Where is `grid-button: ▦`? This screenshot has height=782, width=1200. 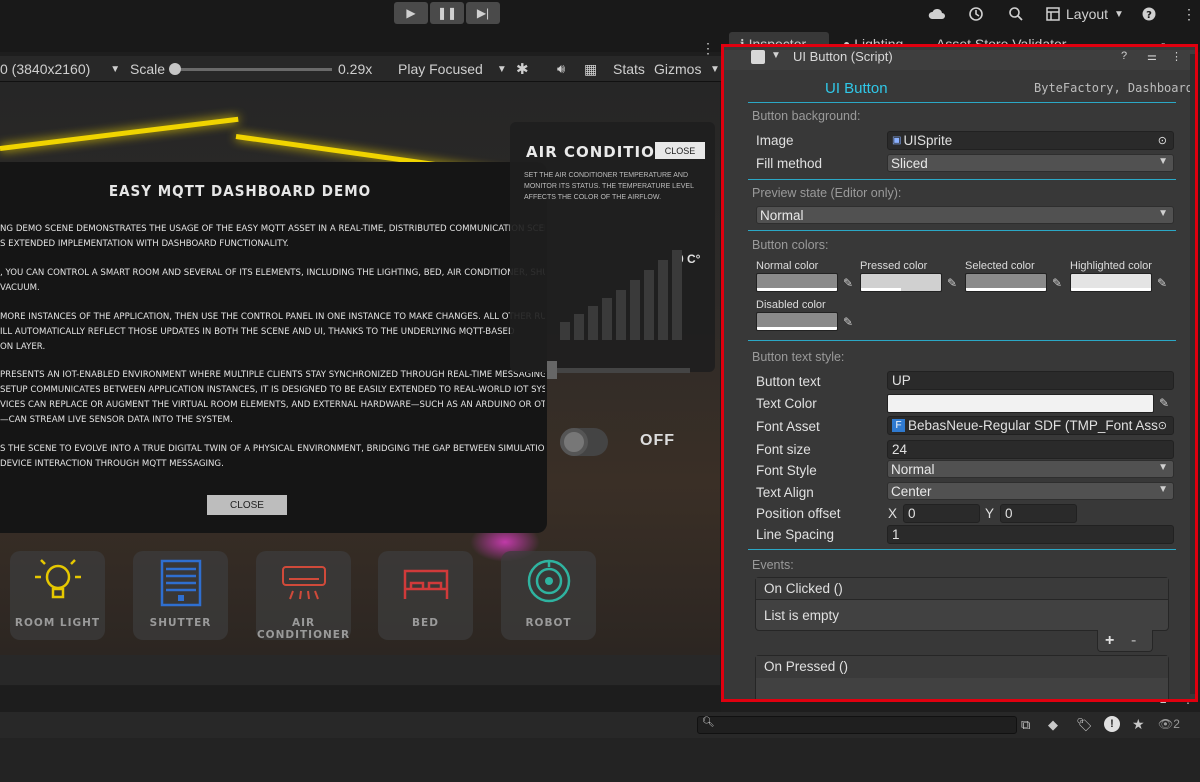
grid-button: ▦ is located at coordinates (590, 69).